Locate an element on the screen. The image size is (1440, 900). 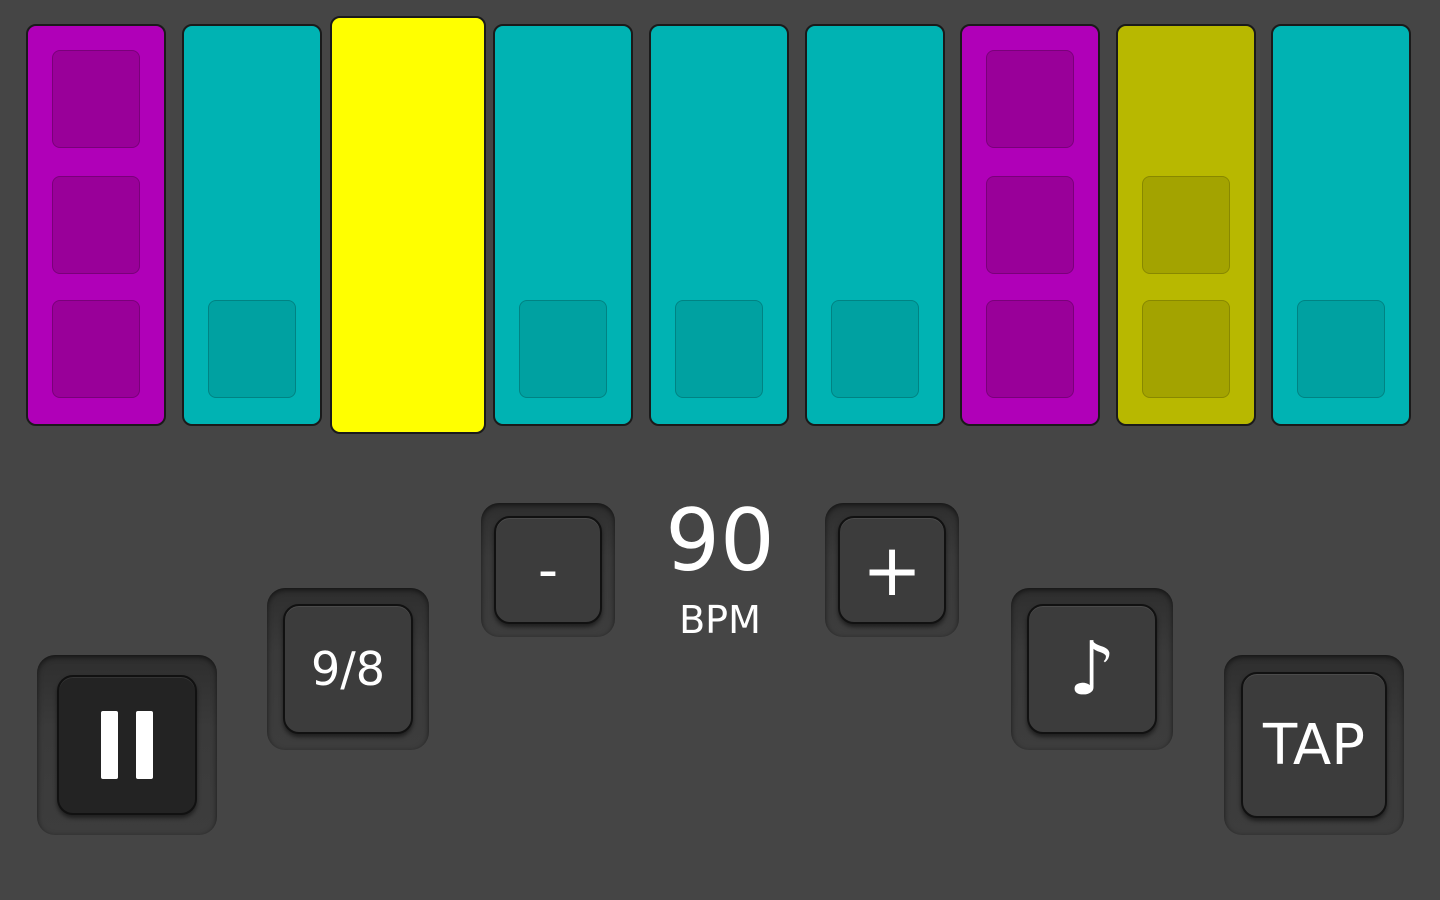
tap-tempo-button: TAP is located at coordinates (1314, 745).